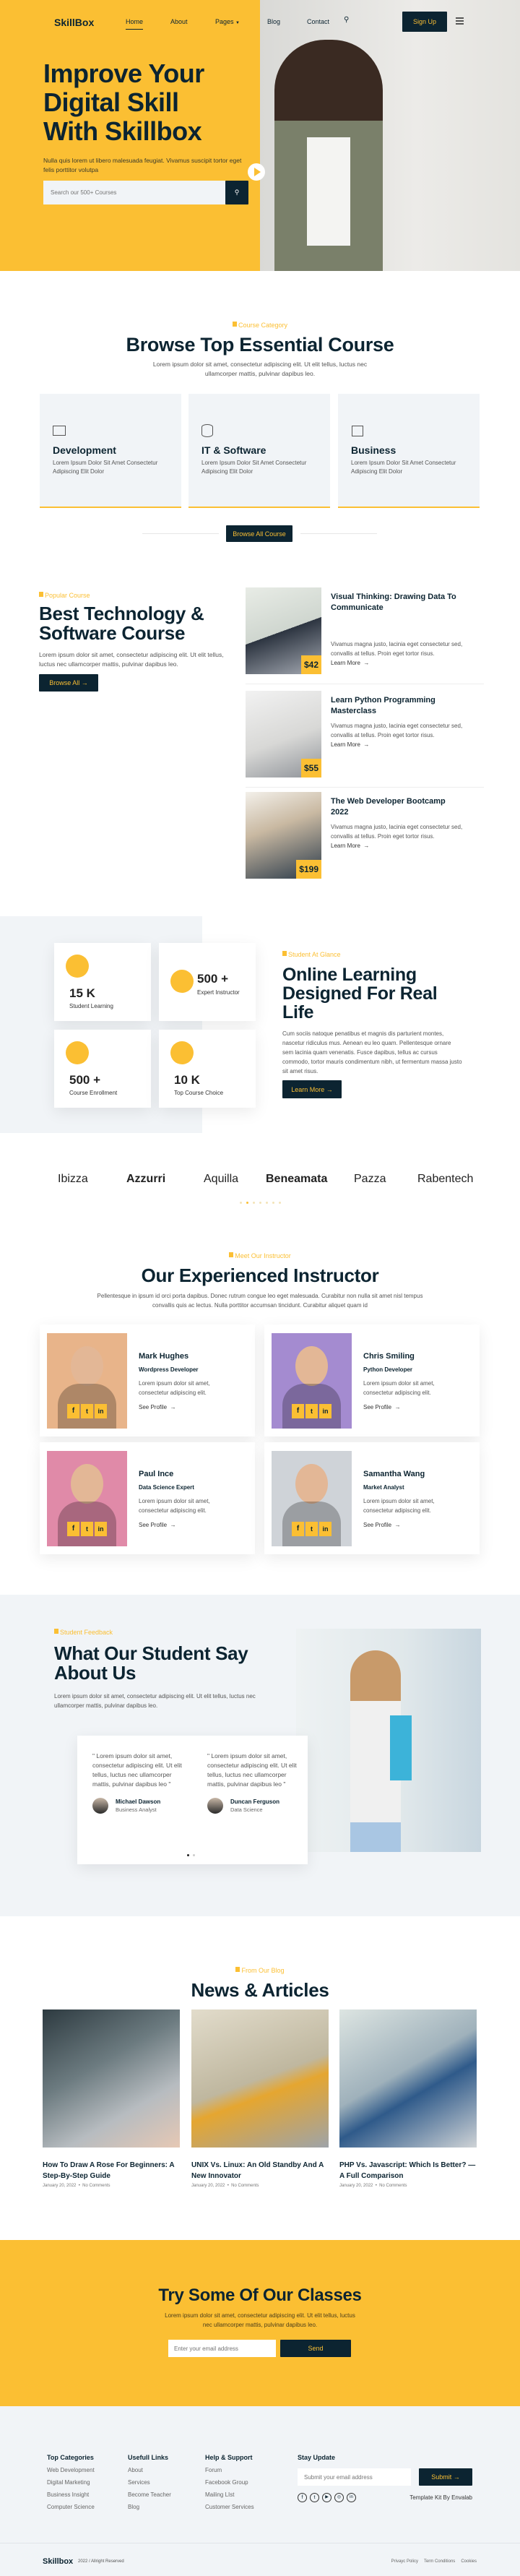  Describe the element at coordinates (71, 2507) in the screenshot. I see `footer-link: Computer Science` at that location.